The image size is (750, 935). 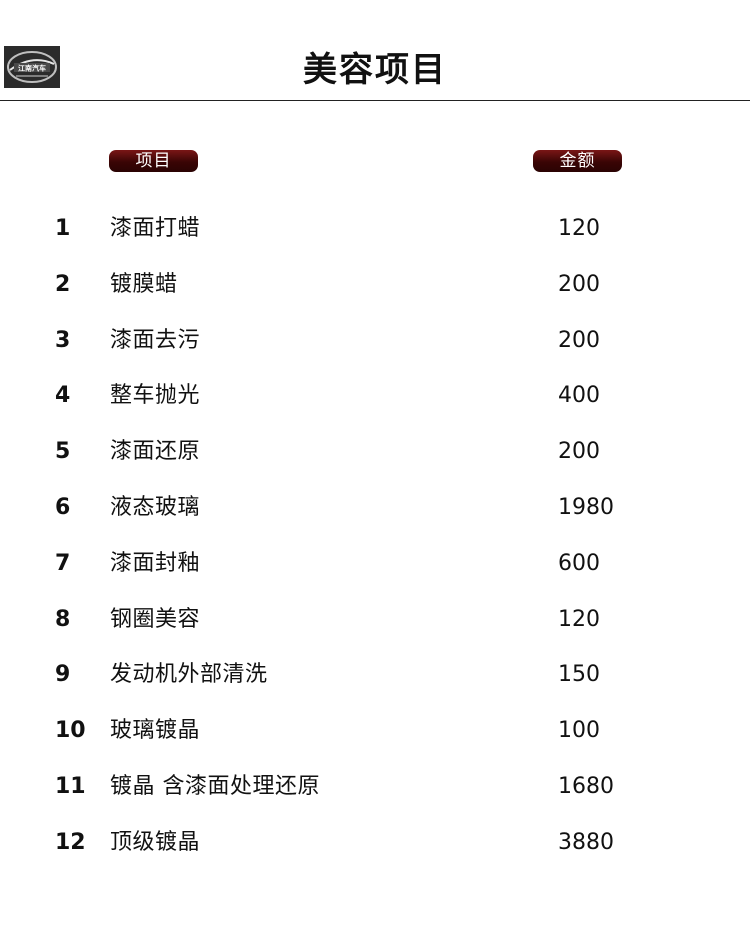 I want to click on column-header-item: 项目, so click(x=153, y=161).